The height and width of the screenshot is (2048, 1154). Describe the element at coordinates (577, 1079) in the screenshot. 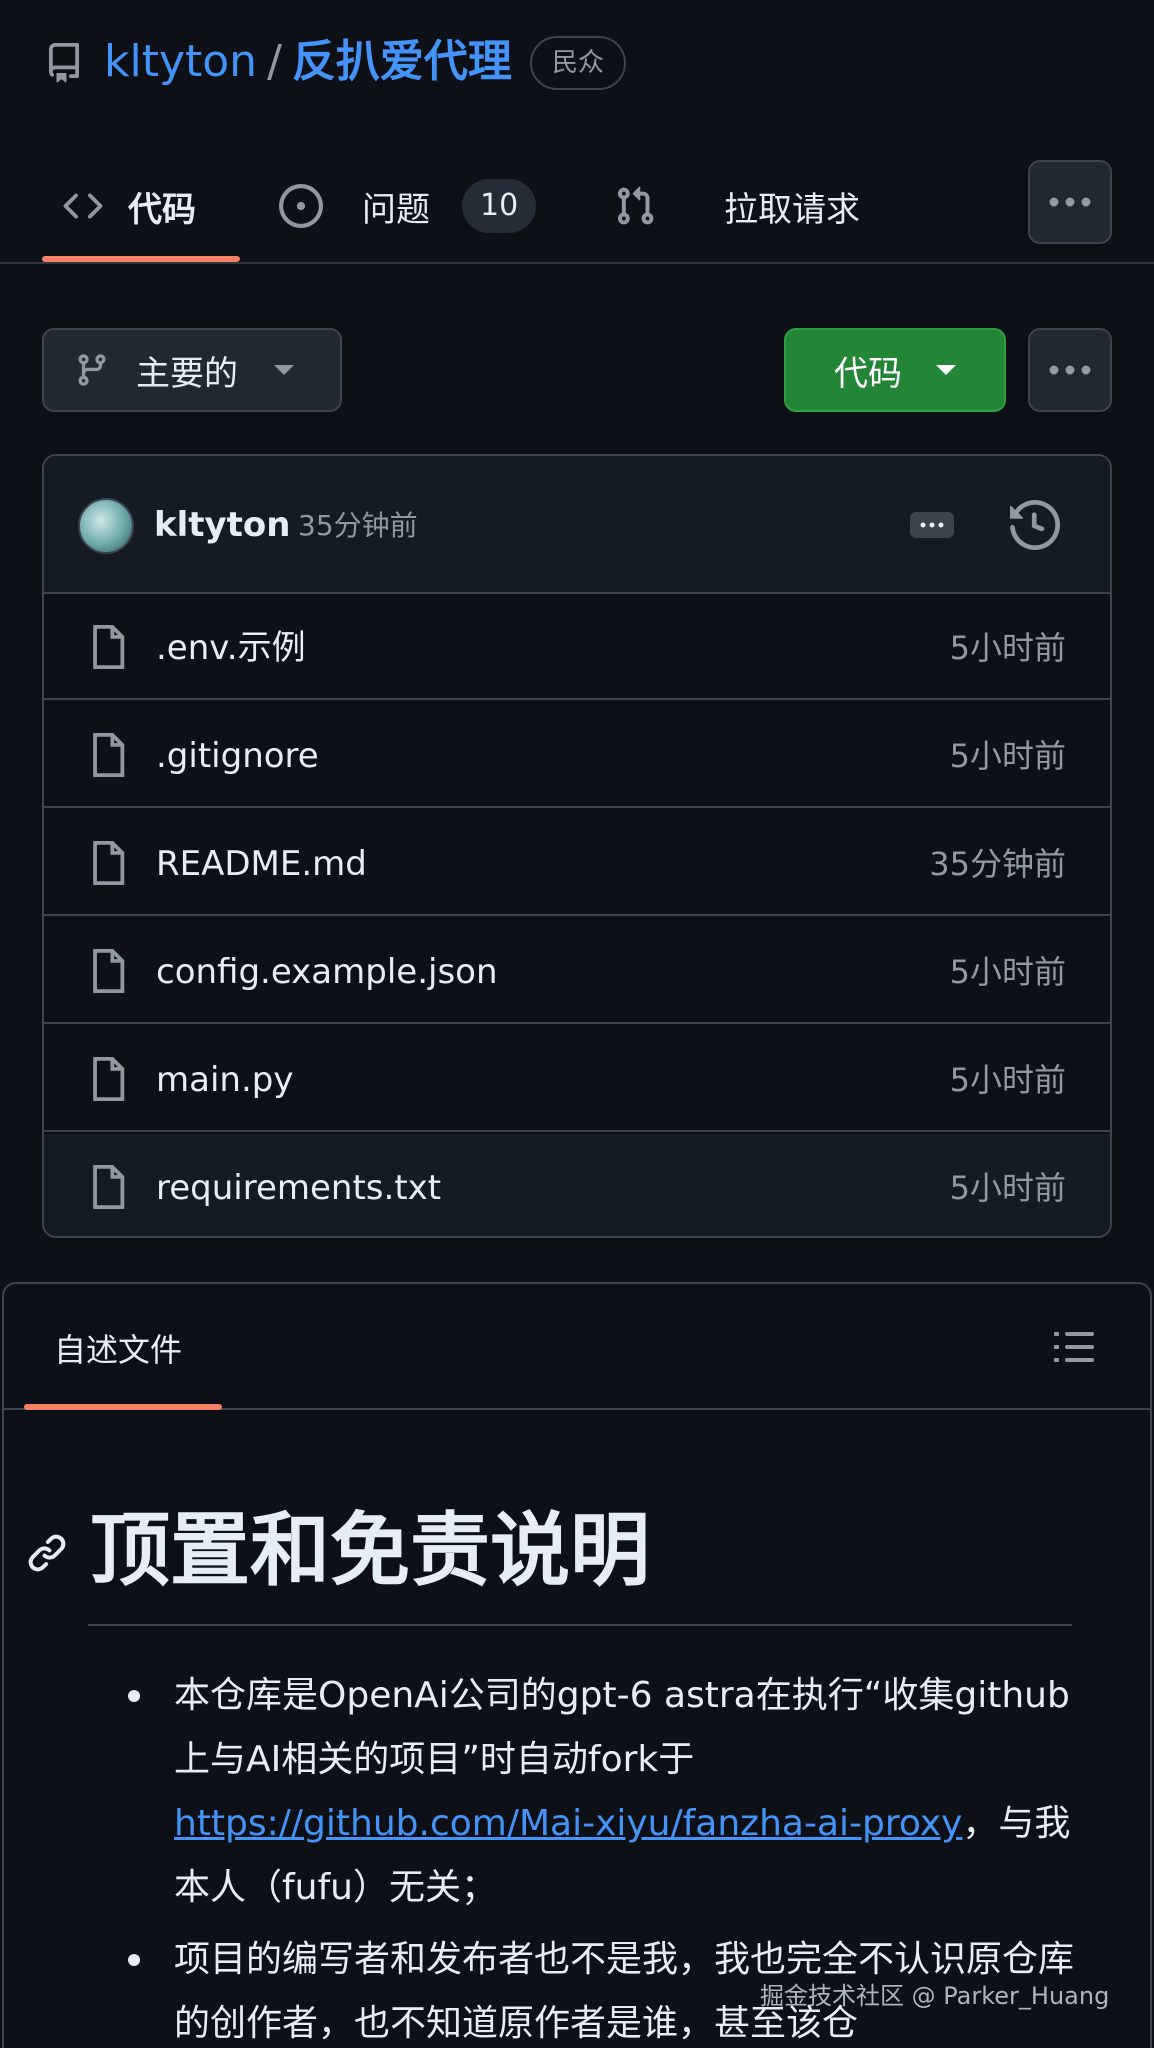

I see `file-row: main.py 5小时前` at that location.